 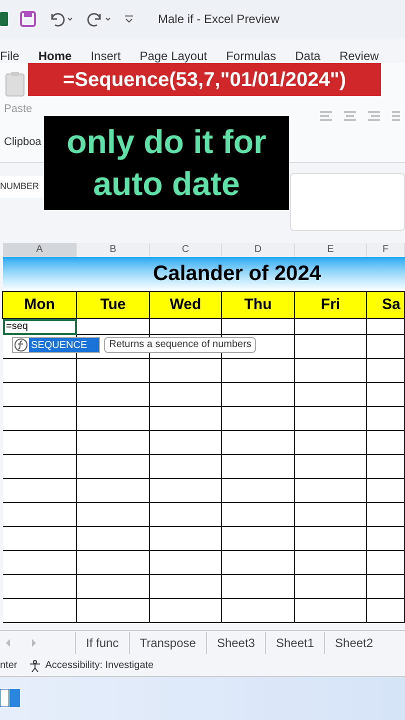 What do you see at coordinates (251, 56) in the screenshot?
I see `ribbon-tab: Formulas` at bounding box center [251, 56].